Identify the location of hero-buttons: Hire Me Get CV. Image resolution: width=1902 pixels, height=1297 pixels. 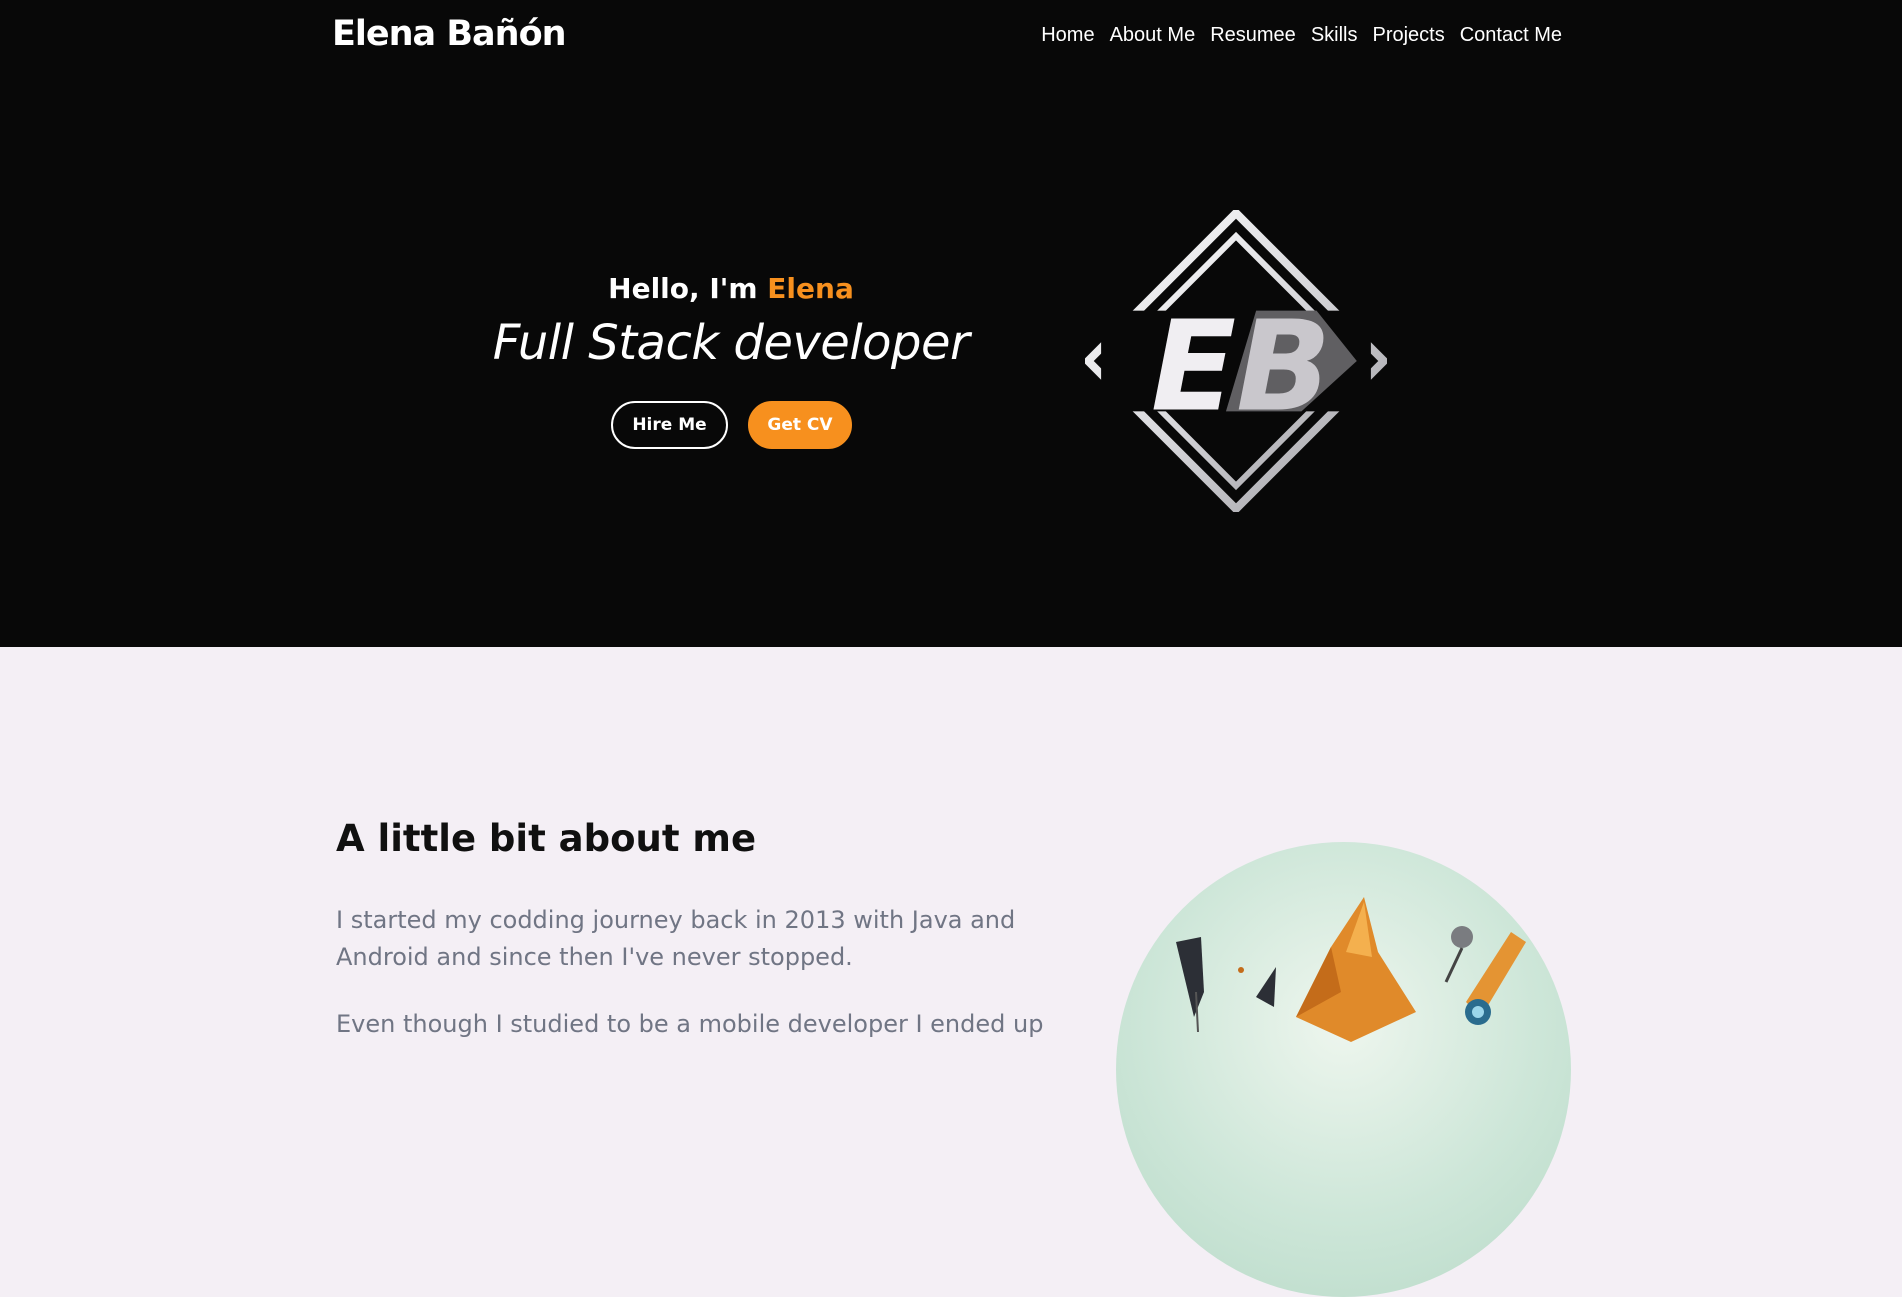
(731, 425).